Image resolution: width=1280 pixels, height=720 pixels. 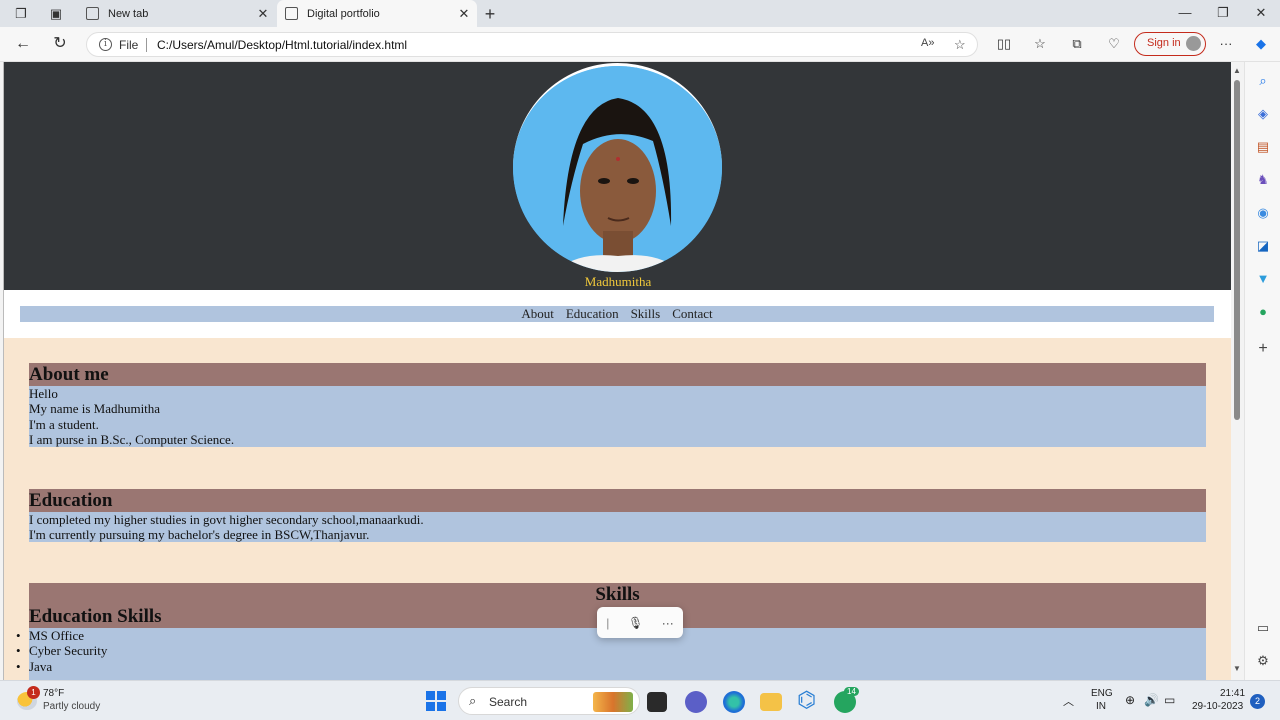 What do you see at coordinates (95, 409) in the screenshot?
I see `about-line: My name is Madhumitha` at bounding box center [95, 409].